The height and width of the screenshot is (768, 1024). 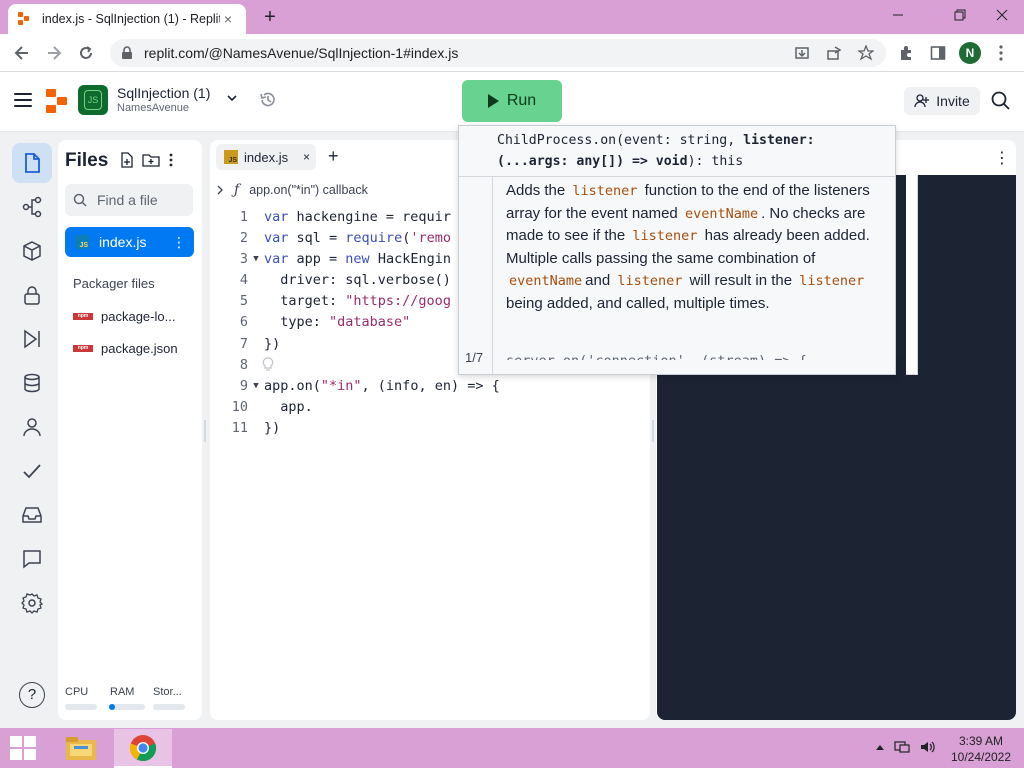 I want to click on packages-icon, so click(x=32, y=251).